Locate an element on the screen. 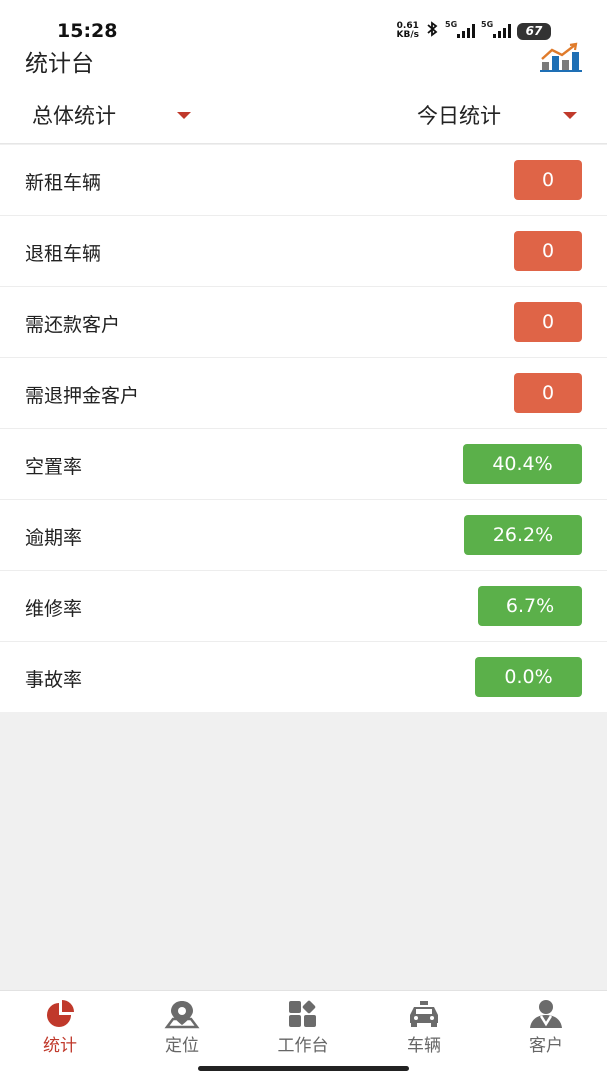  tab-customers: 客户 is located at coordinates (546, 1029).